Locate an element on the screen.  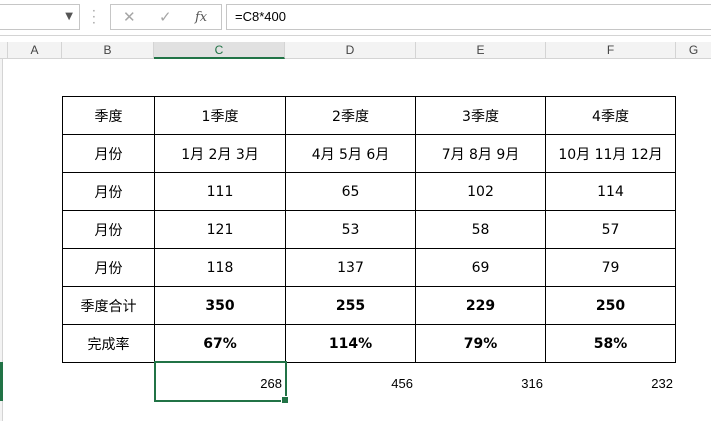
column-header-f: F is located at coordinates (611, 50).